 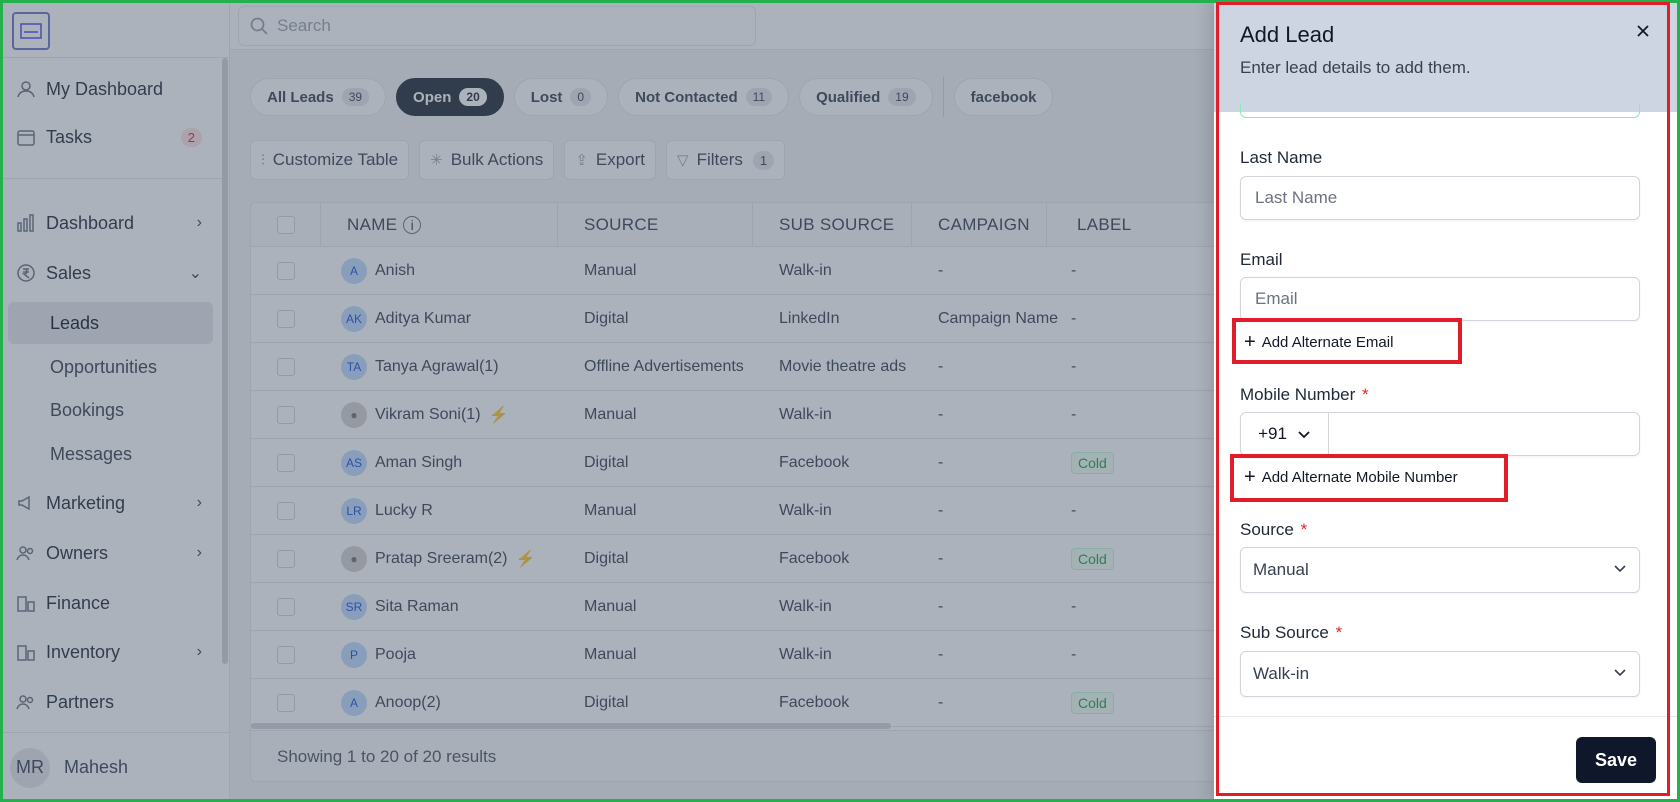 I want to click on last-name-label: Last Name, so click(x=1281, y=157).